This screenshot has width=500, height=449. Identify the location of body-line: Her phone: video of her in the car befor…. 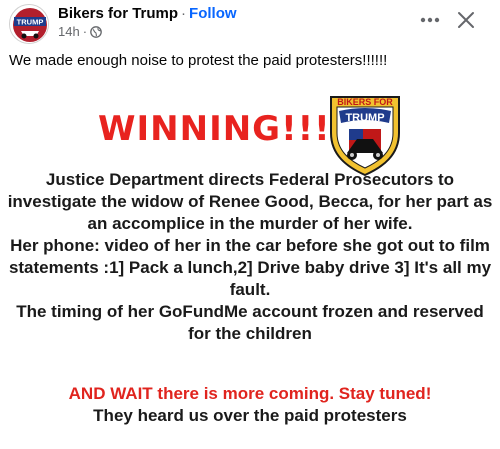
(250, 245).